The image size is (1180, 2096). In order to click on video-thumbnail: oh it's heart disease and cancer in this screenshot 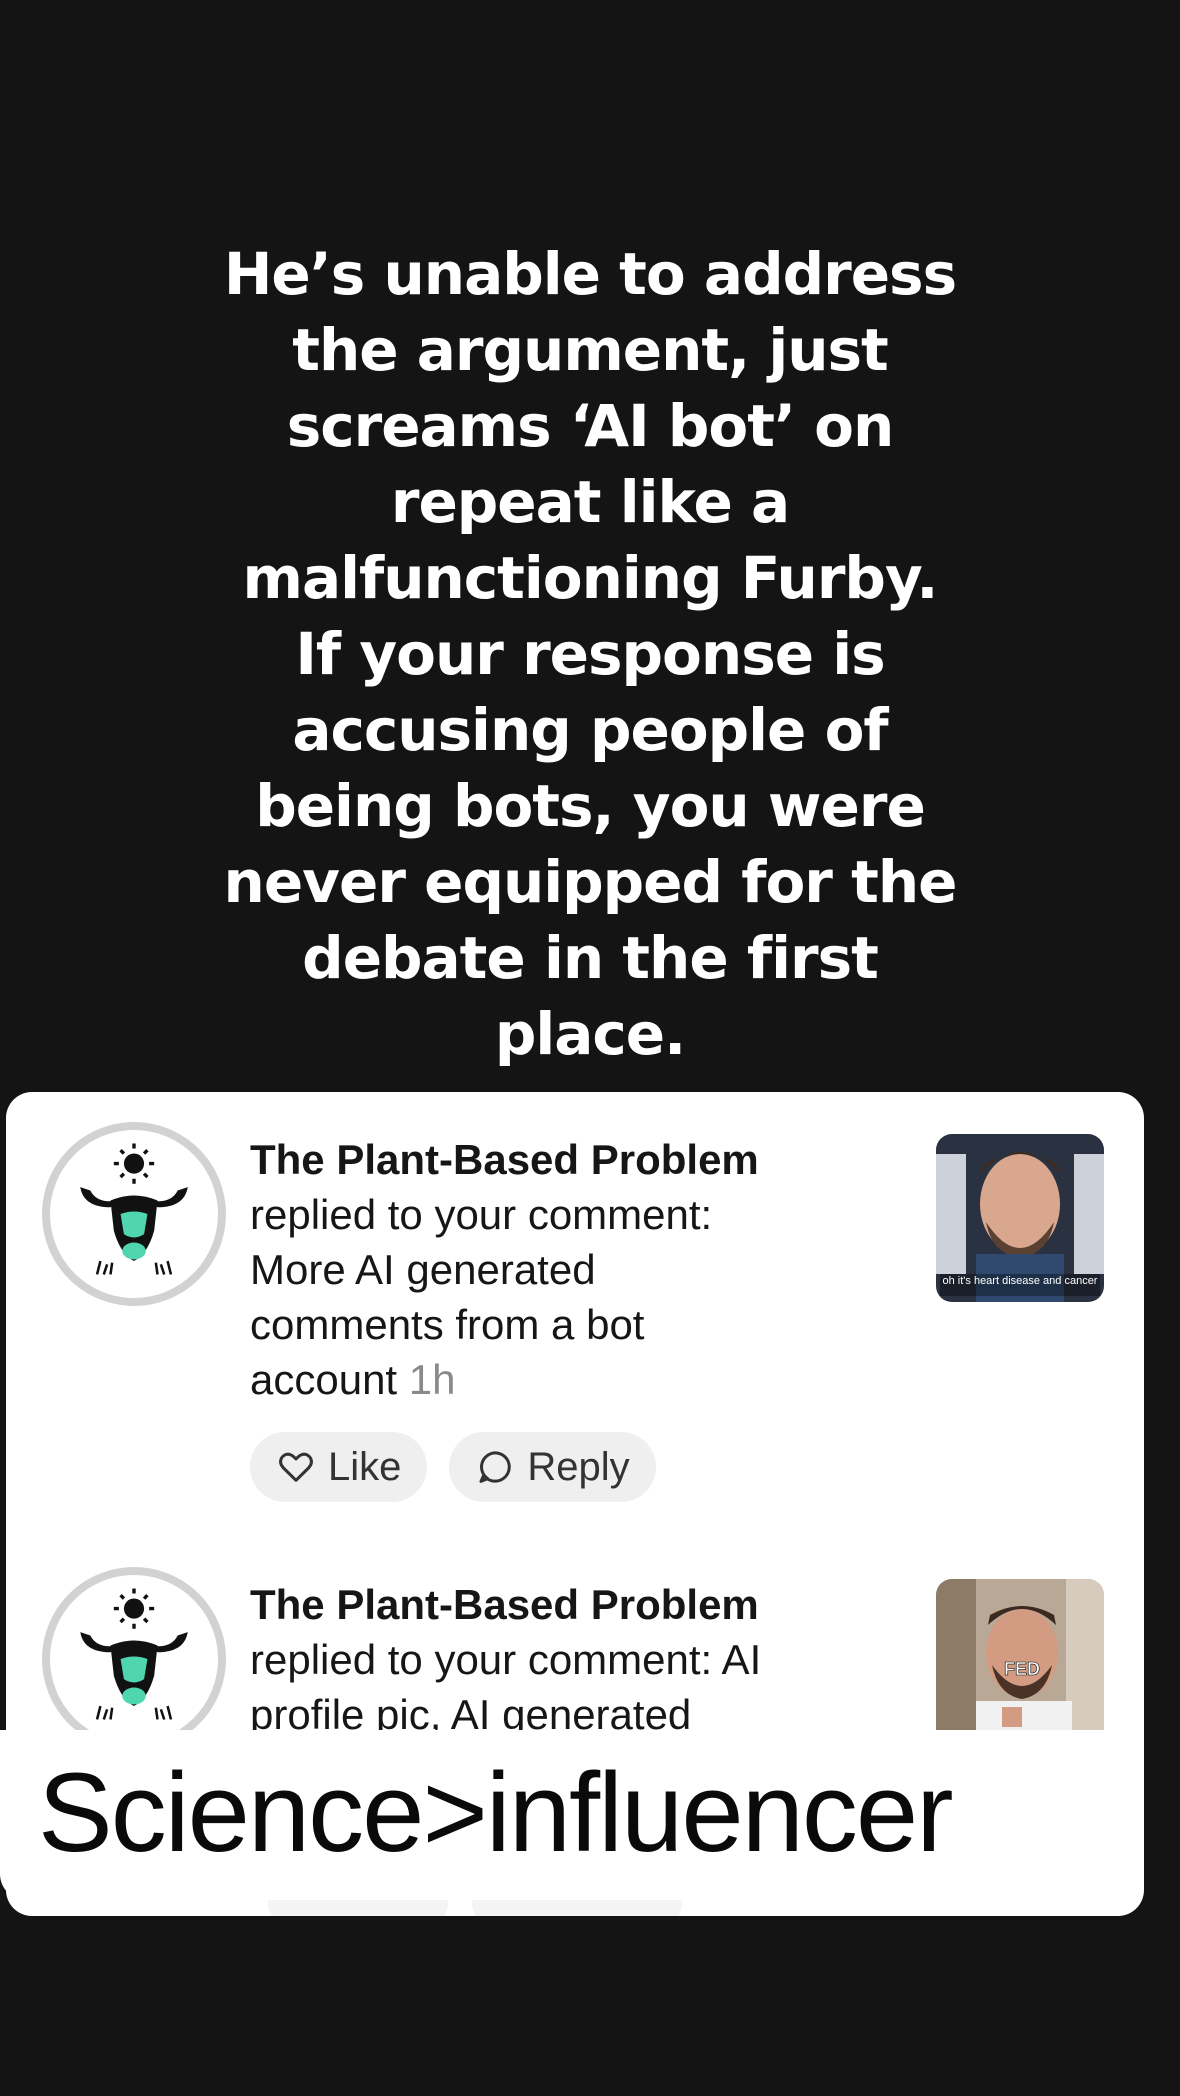, I will do `click(1020, 1218)`.